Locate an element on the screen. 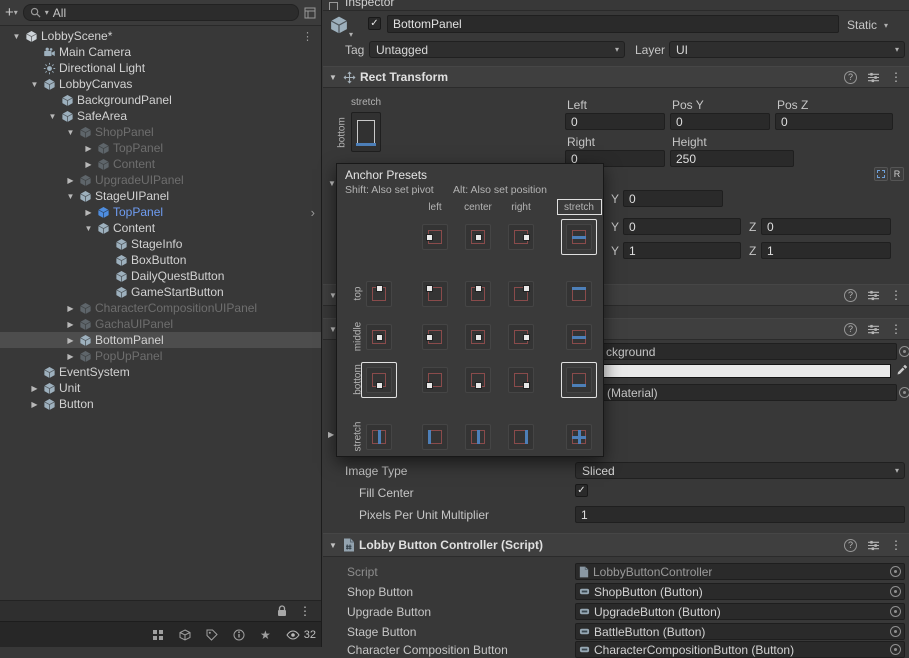 This screenshot has width=909, height=658. tree-item-popuppanel: ▶ PopUpPanel is located at coordinates (160, 356).